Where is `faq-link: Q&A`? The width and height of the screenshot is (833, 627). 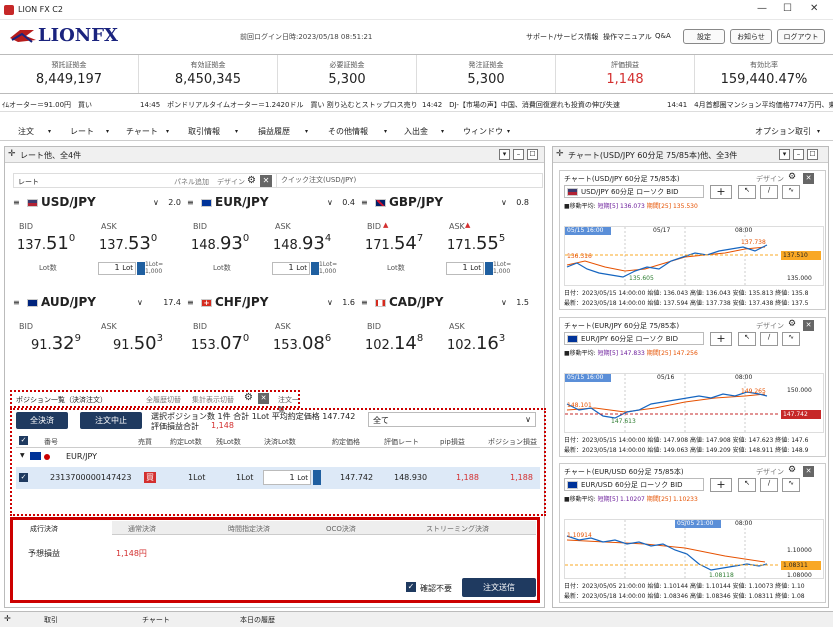 faq-link: Q&A is located at coordinates (663, 36).